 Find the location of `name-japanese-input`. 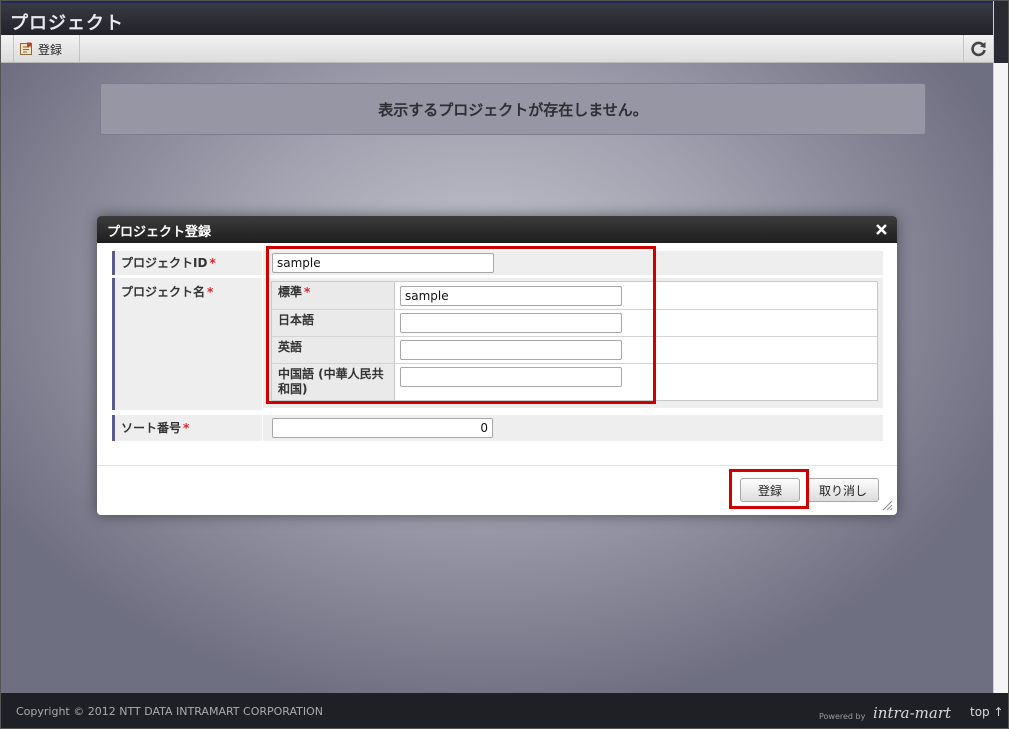

name-japanese-input is located at coordinates (511, 323).